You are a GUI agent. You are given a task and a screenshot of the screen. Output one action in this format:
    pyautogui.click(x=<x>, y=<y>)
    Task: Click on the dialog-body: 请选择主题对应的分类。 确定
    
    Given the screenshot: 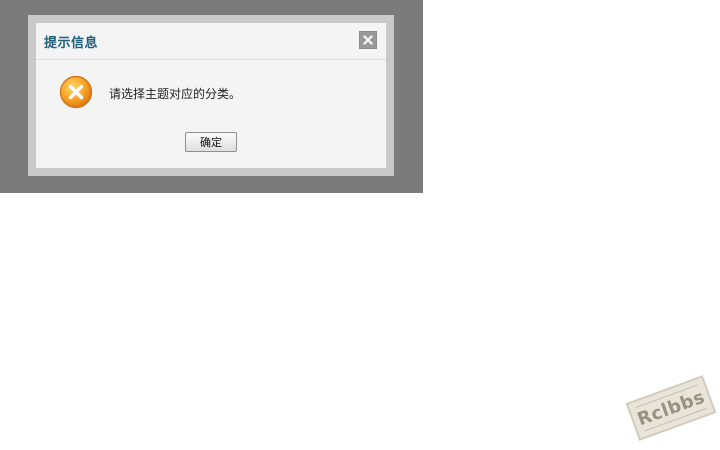 What is the action you would take?
    pyautogui.click(x=211, y=114)
    